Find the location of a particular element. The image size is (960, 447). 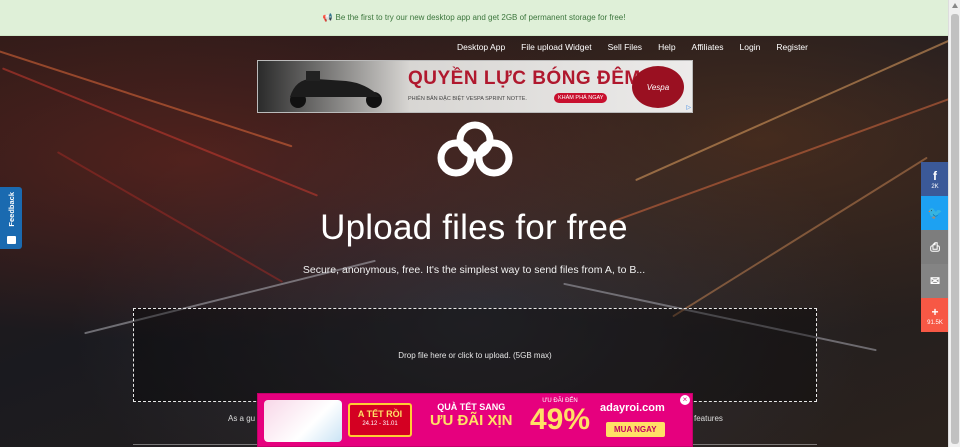

feedback-tab: Feedback is located at coordinates (11, 218).